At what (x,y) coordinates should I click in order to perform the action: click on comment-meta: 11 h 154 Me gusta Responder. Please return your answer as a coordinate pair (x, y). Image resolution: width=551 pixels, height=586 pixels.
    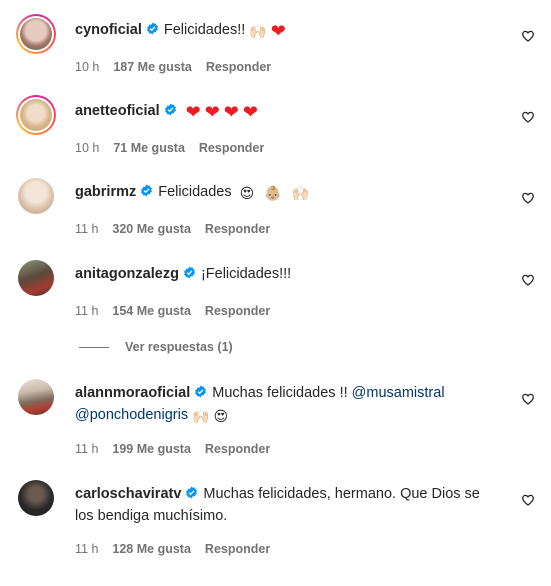
    Looking at the image, I should click on (179, 311).